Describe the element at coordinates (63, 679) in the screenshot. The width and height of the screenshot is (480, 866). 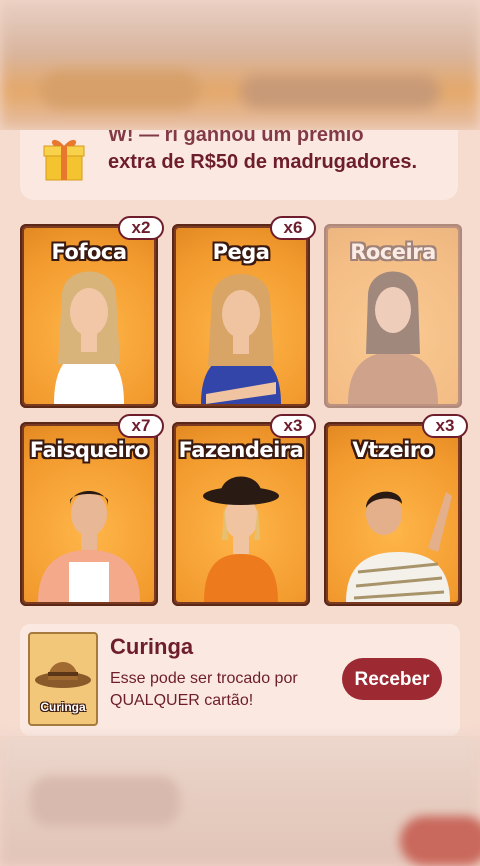
I see `wildcard-thumbnail: Curinga` at that location.